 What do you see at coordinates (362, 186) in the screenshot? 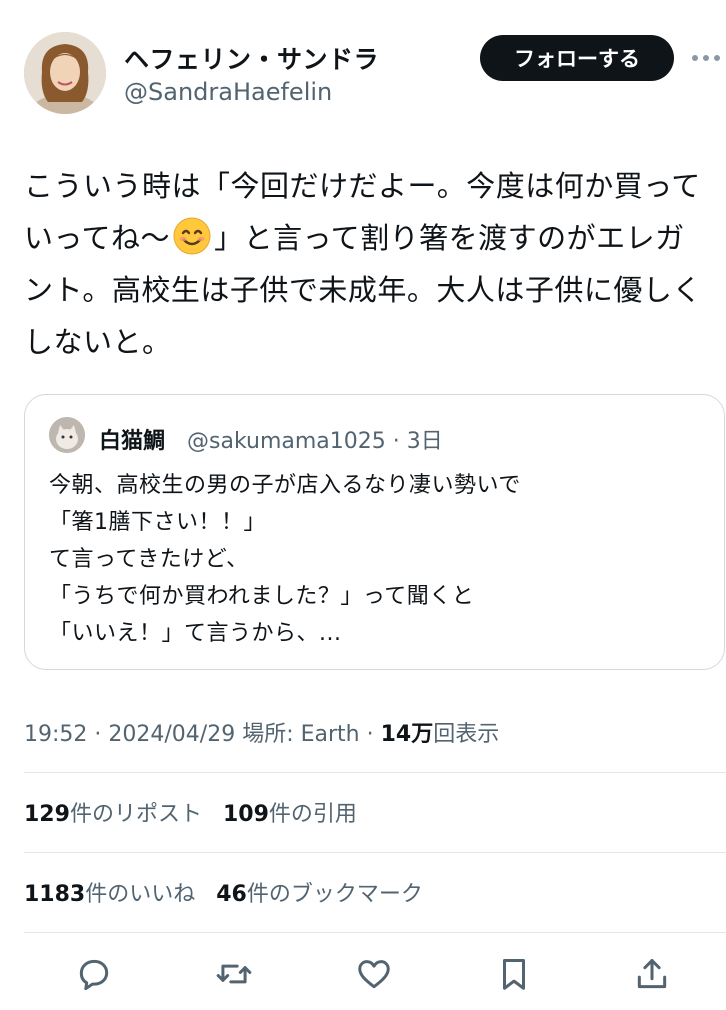
I see `post-line: こういう時は「今回だけだよー。今度は何か買って` at bounding box center [362, 186].